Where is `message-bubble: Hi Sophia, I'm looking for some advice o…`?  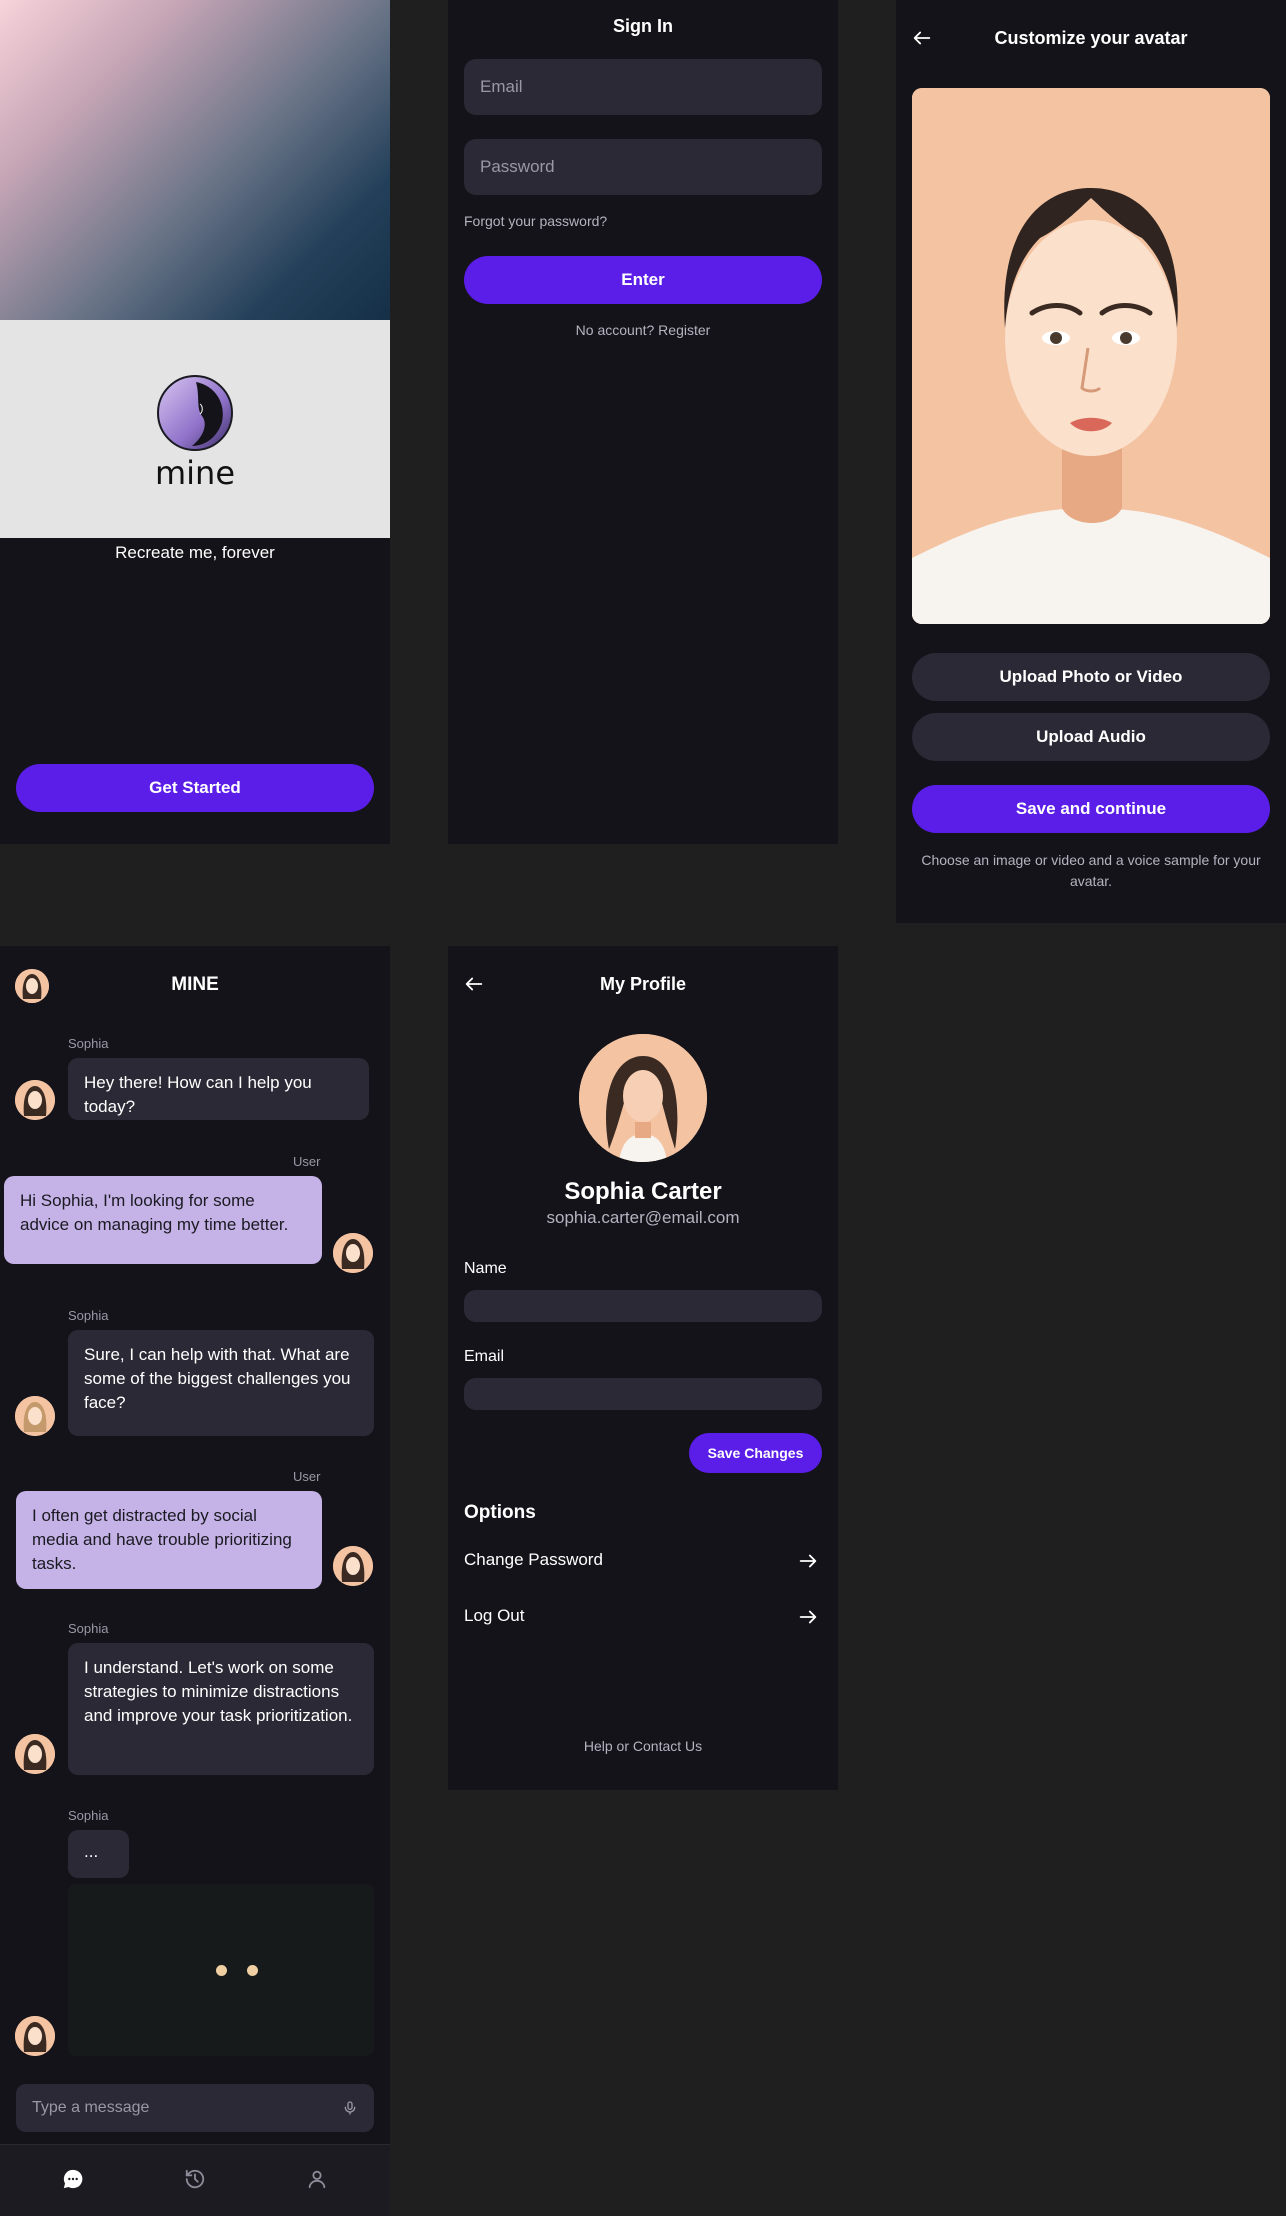
message-bubble: Hi Sophia, I'm looking for some advice o… is located at coordinates (163, 1220).